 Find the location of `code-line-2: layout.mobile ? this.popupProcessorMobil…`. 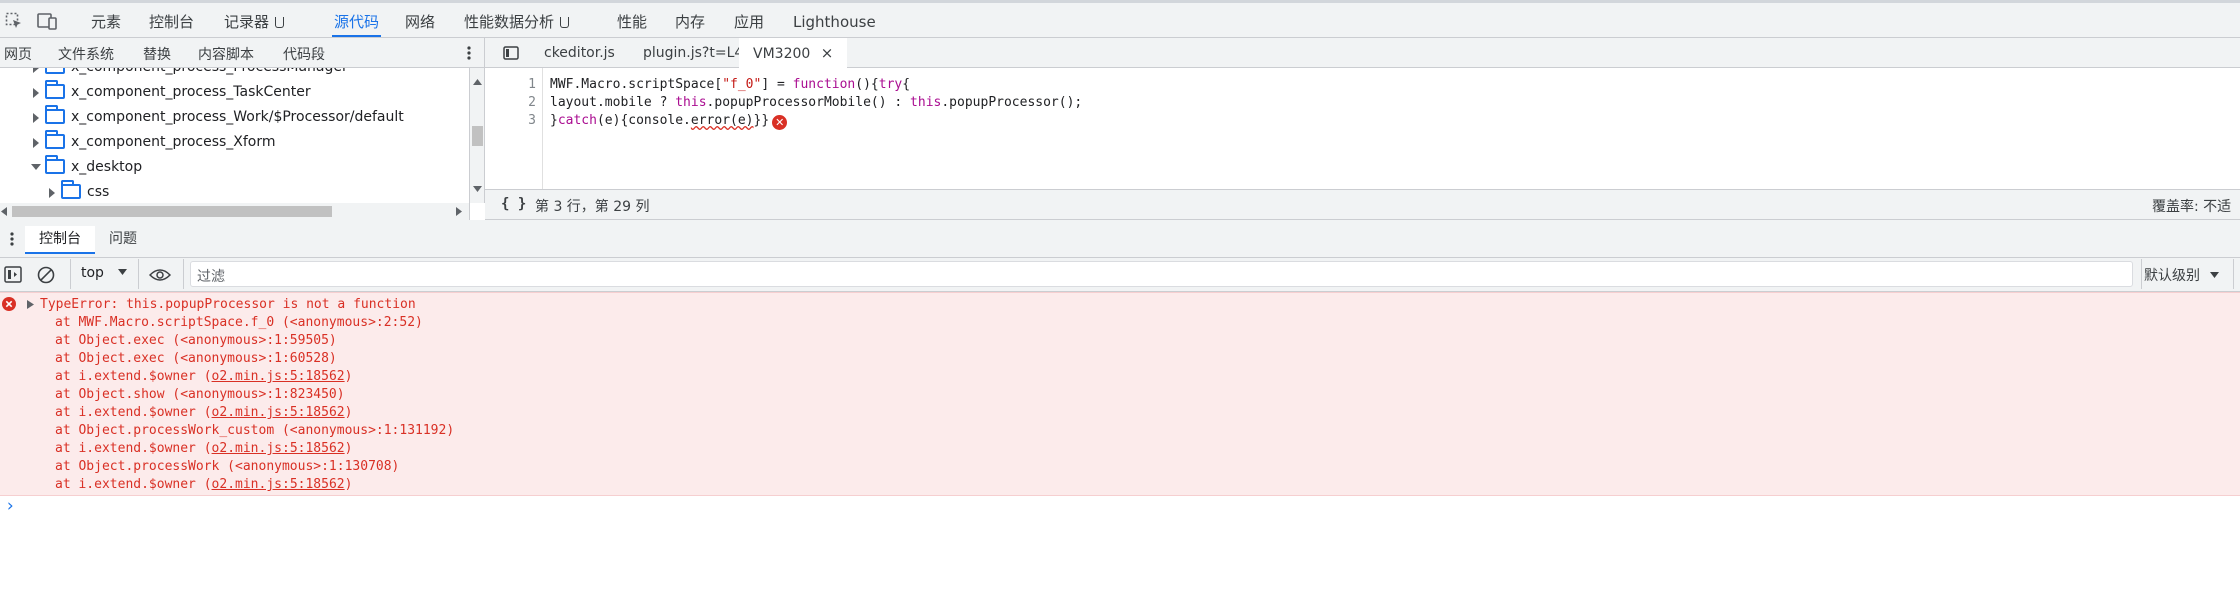

code-line-2: layout.mobile ? this.popupProcessorMobil… is located at coordinates (816, 102).